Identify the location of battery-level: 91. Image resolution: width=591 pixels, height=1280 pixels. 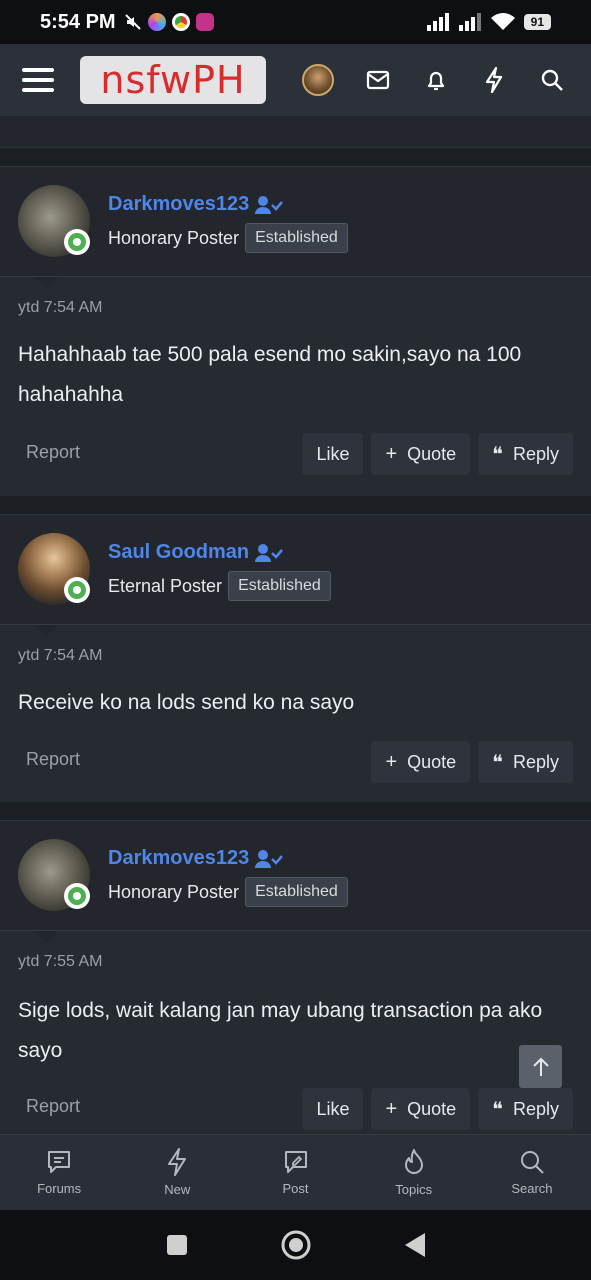
(537, 22).